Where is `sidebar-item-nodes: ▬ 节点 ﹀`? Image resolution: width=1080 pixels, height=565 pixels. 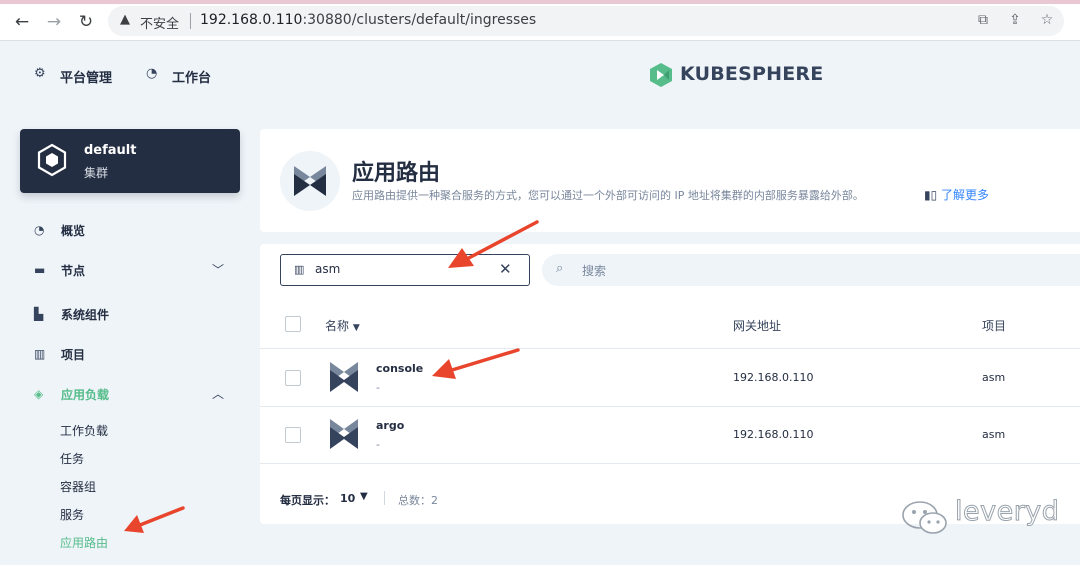
sidebar-item-nodes: ▬ 节点 ﹀ is located at coordinates (134, 271).